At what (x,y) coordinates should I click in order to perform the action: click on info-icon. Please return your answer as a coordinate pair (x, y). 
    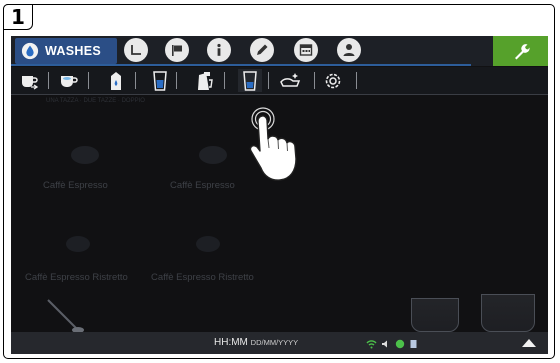
    Looking at the image, I should click on (219, 49).